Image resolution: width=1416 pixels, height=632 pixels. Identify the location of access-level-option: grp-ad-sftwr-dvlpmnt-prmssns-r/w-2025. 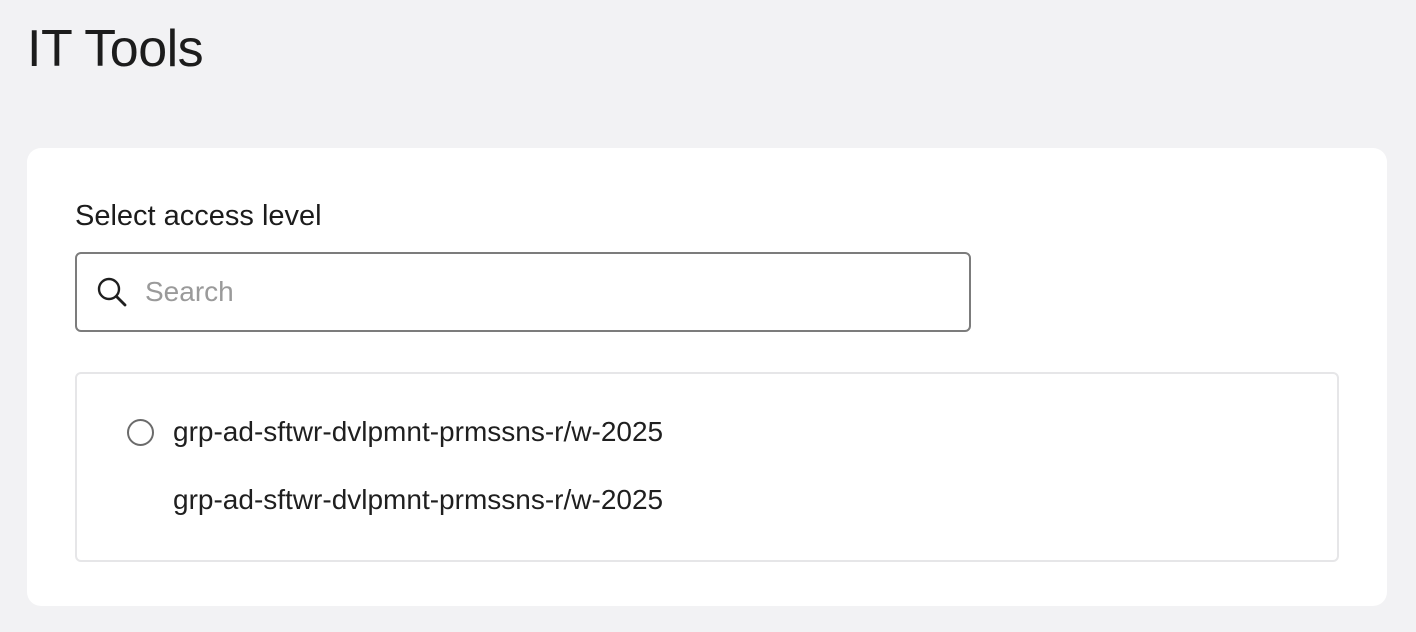
(395, 432).